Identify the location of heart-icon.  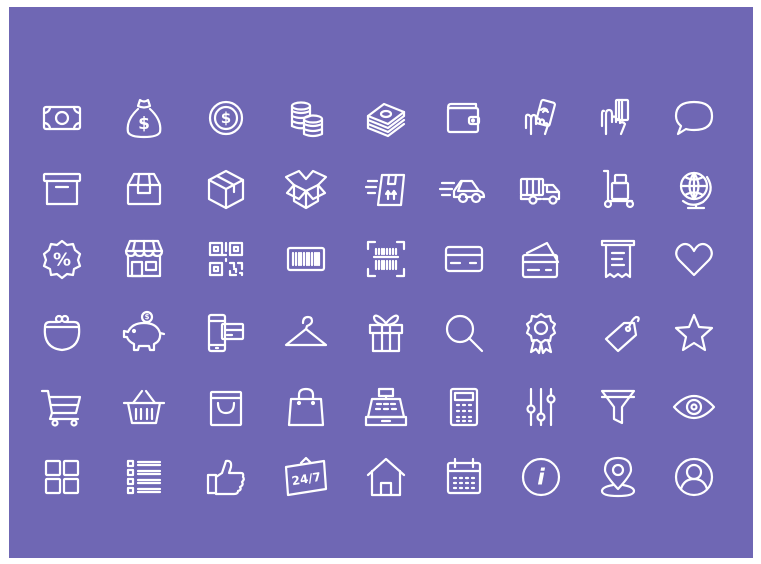
(694, 259).